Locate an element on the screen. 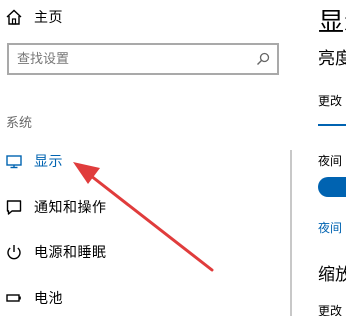 This screenshot has width=346, height=316. monitor-icon is located at coordinates (14, 161).